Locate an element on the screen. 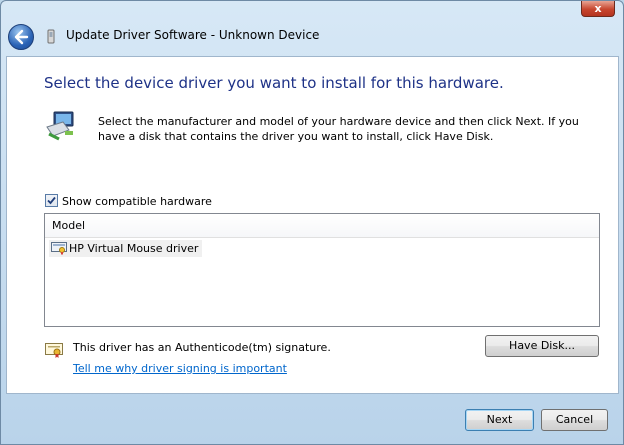 This screenshot has height=445, width=624. close-button: x is located at coordinates (598, 9).